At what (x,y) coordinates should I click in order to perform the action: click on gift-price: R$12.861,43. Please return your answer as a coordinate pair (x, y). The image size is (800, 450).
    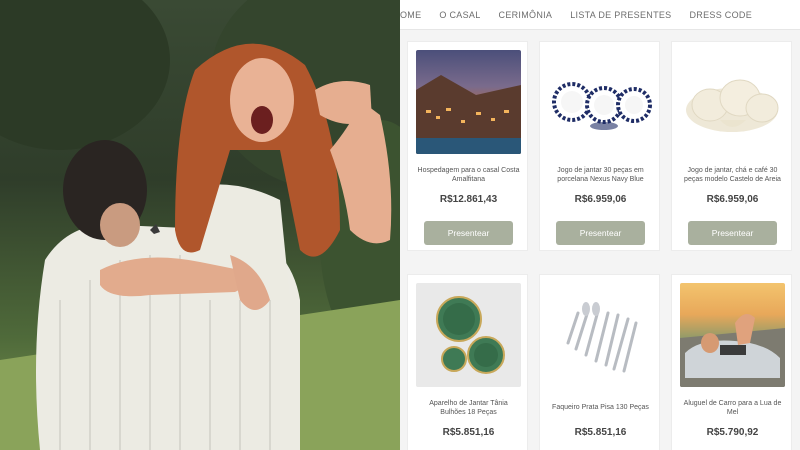
    Looking at the image, I should click on (468, 199).